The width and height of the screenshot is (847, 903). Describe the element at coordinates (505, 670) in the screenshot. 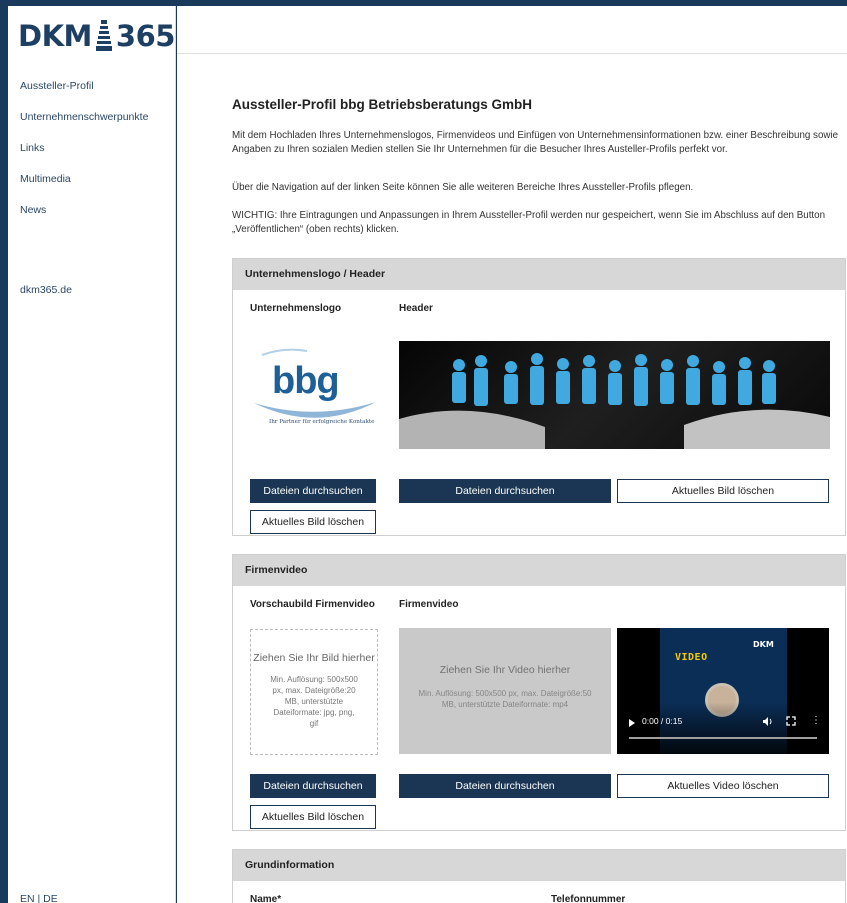

I see `video-dropzone-title: Ziehen Sie Ihr Video hierher` at that location.